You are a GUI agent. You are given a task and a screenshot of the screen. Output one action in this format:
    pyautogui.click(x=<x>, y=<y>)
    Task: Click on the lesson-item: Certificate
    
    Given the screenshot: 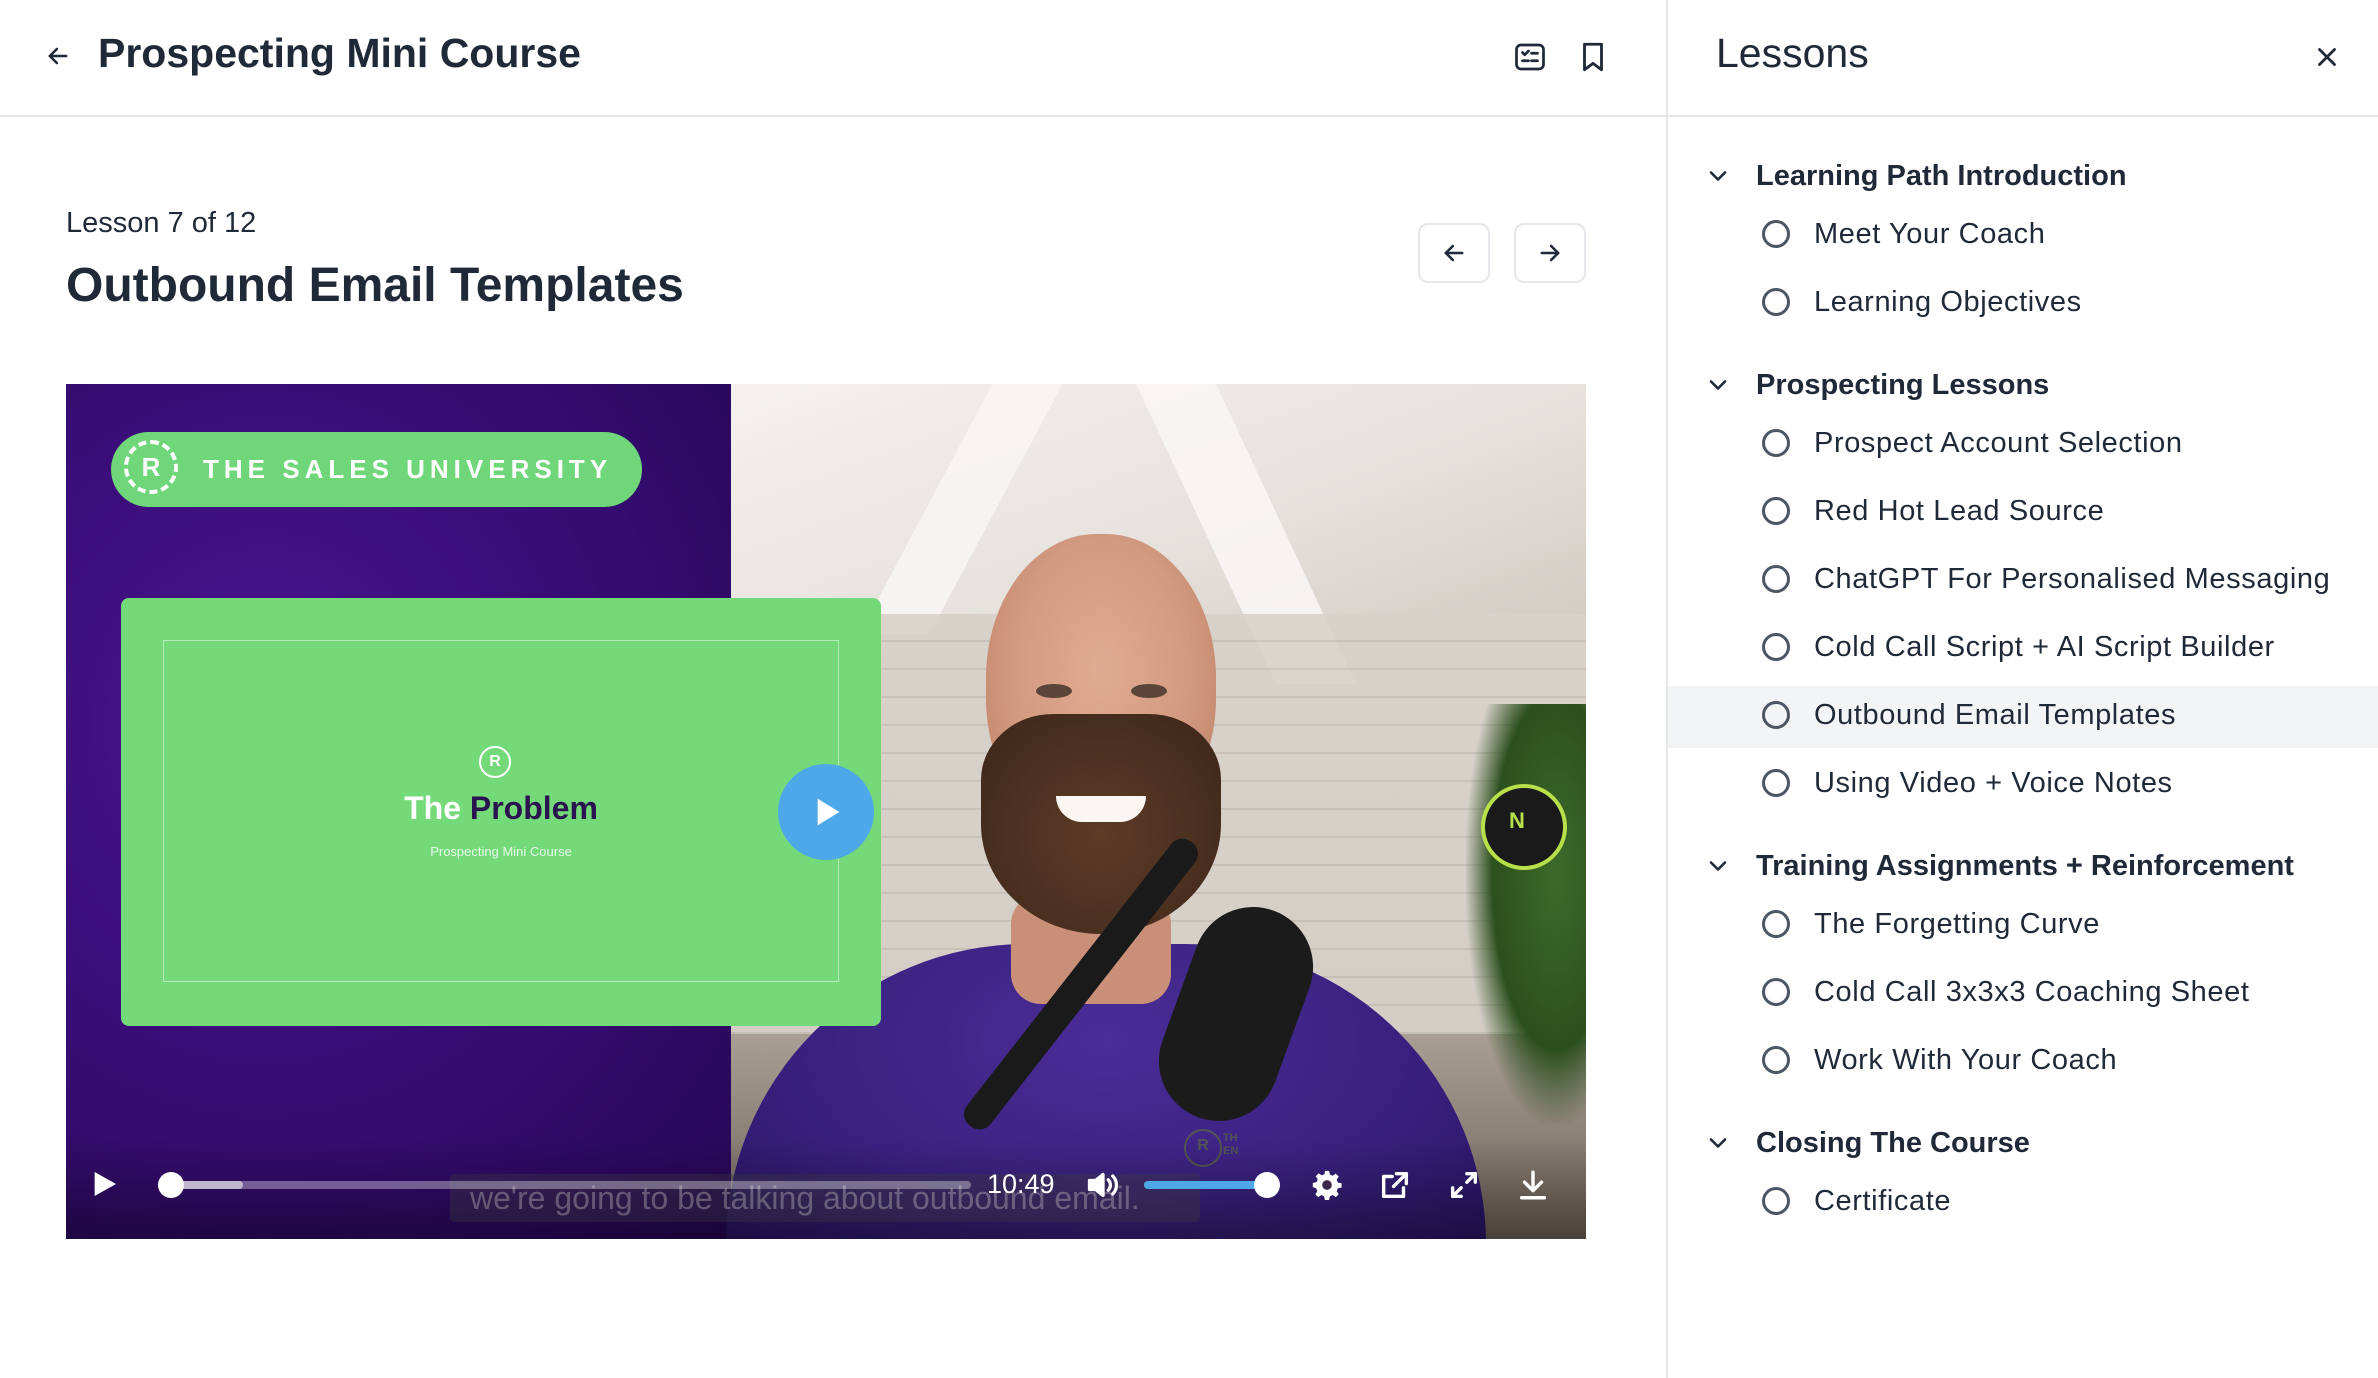 What is the action you would take?
    pyautogui.click(x=2023, y=1203)
    